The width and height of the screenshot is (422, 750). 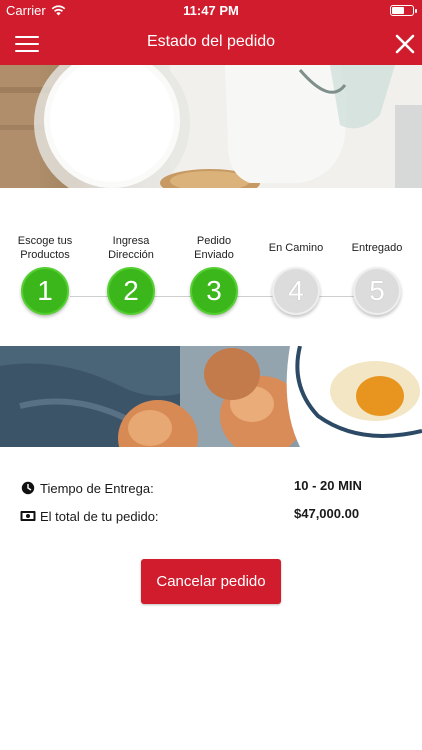 What do you see at coordinates (211, 581) in the screenshot?
I see `cancel-order-button: Cancelar pedido` at bounding box center [211, 581].